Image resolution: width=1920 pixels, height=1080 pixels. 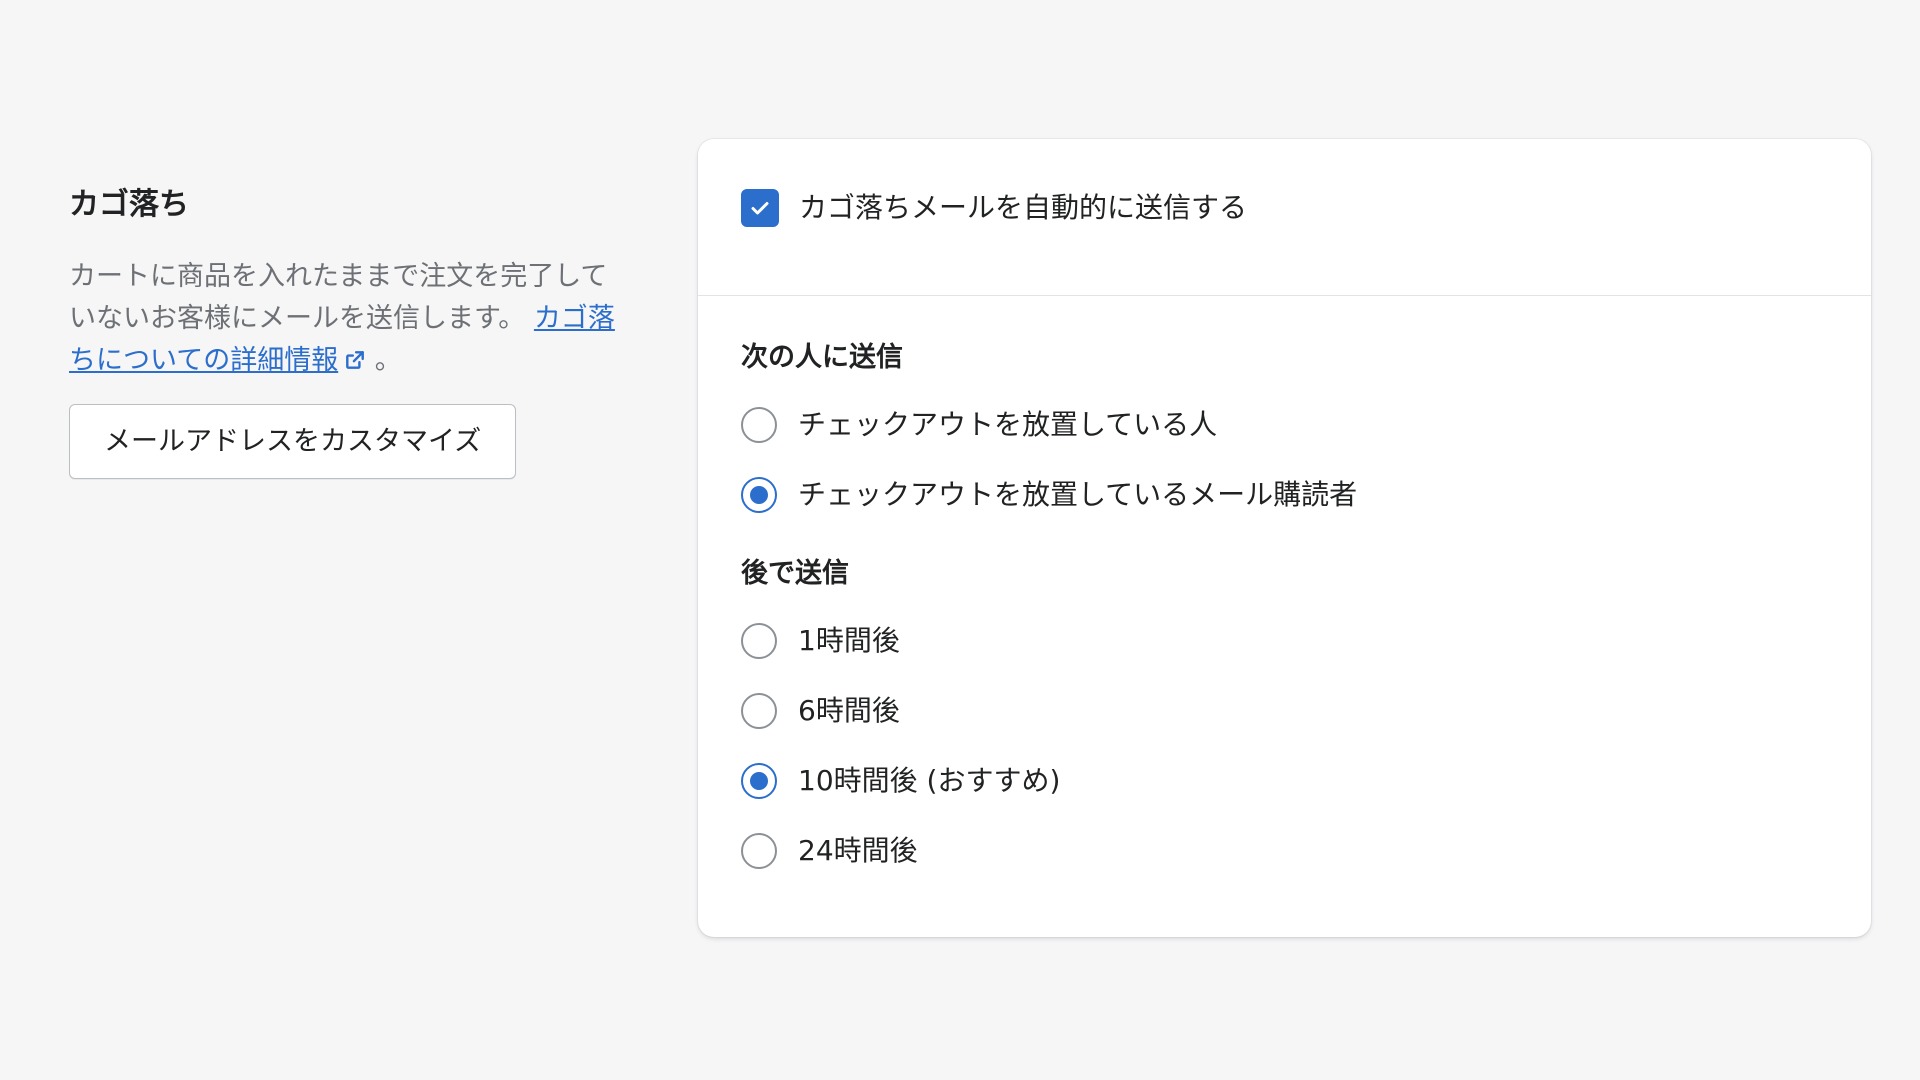 What do you see at coordinates (858, 850) in the screenshot?
I see `delay-option-label: 24時間後` at bounding box center [858, 850].